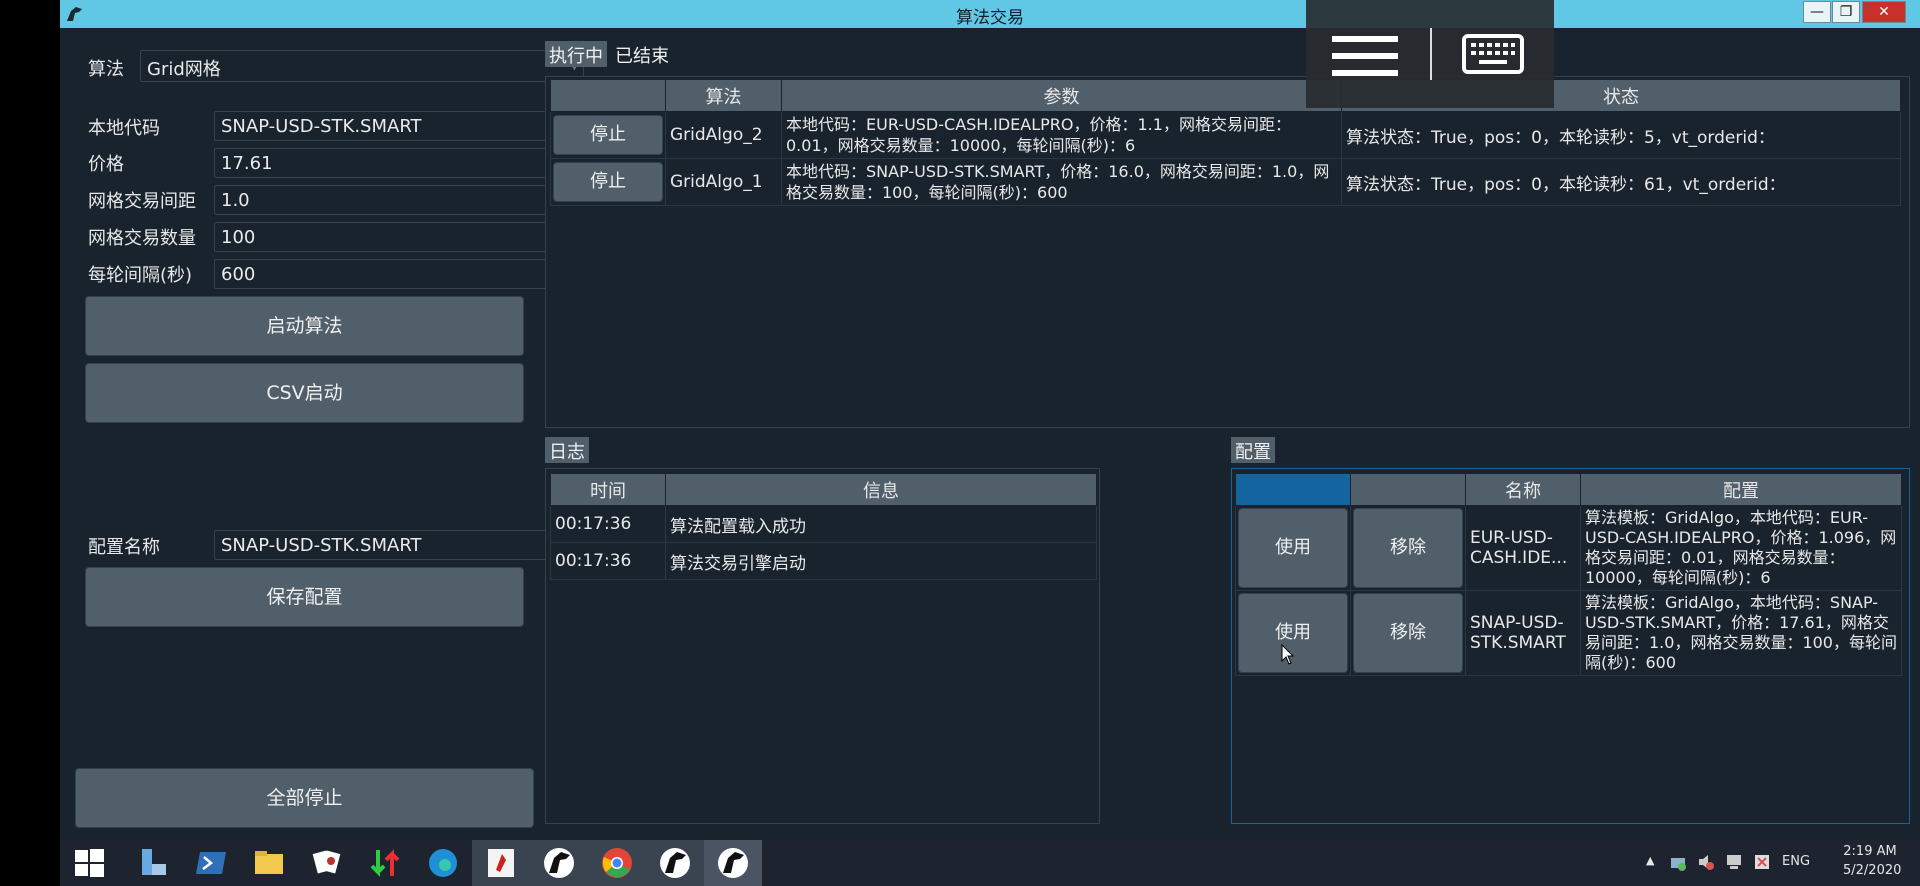  What do you see at coordinates (124, 547) in the screenshot?
I see `config-name-label: 配置名称` at bounding box center [124, 547].